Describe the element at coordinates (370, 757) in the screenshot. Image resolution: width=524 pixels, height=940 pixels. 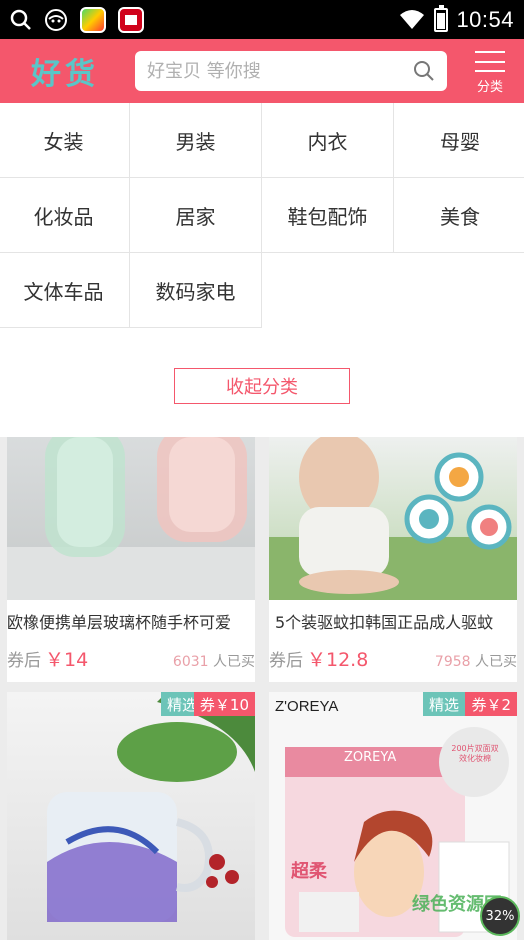
I see `pack-brand: ZOREYA` at that location.